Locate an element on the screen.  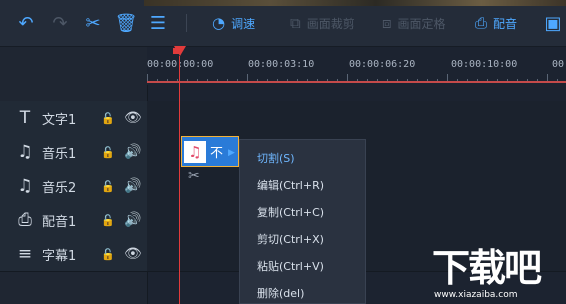
track-row: T 文字1 🔓 👁 is located at coordinates (283, 118).